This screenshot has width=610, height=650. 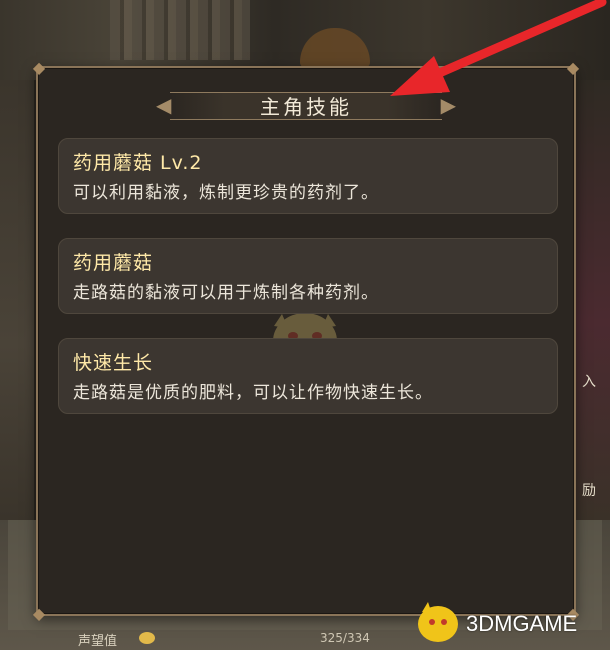 What do you see at coordinates (180, 30) in the screenshot?
I see `background-books` at bounding box center [180, 30].